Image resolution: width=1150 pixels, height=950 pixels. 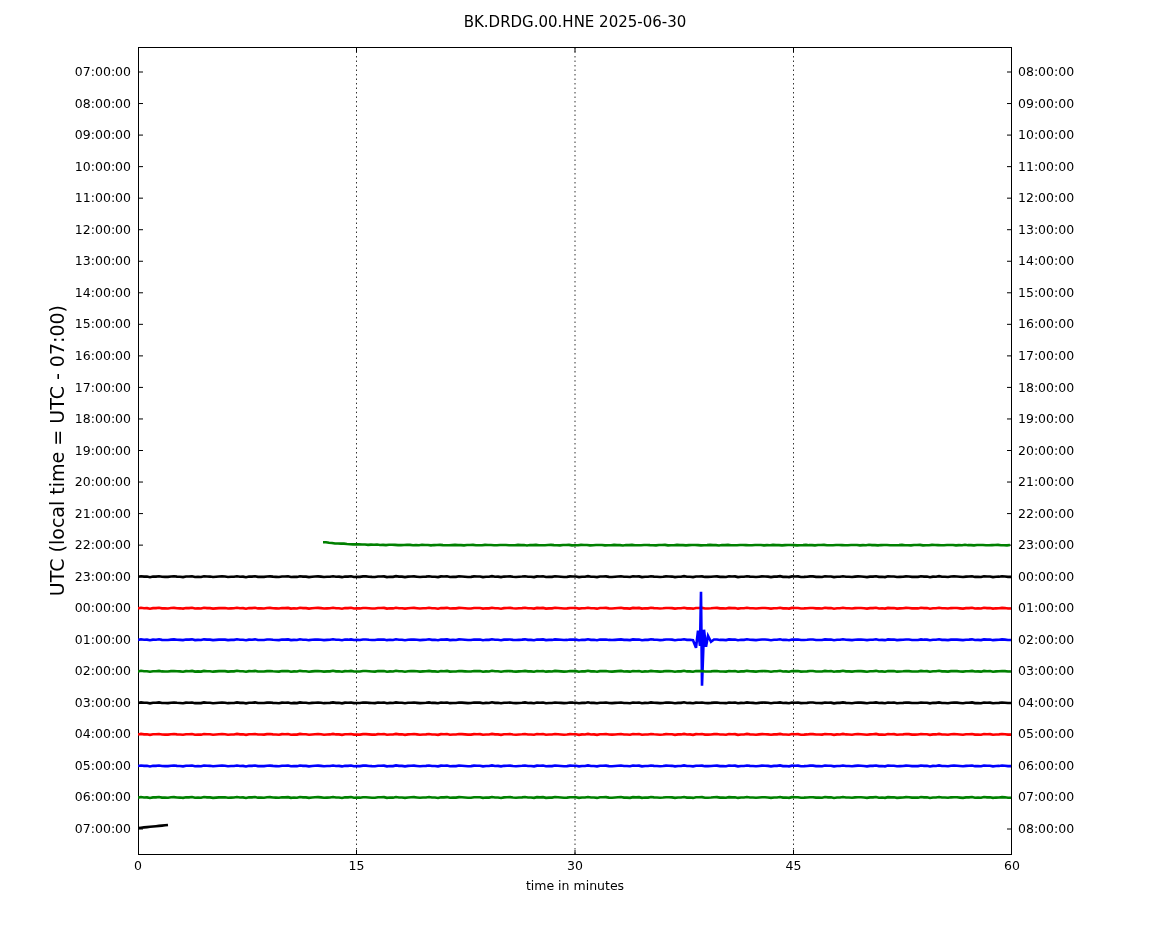 What do you see at coordinates (575, 885) in the screenshot?
I see `x-axis-label: time in minutes` at bounding box center [575, 885].